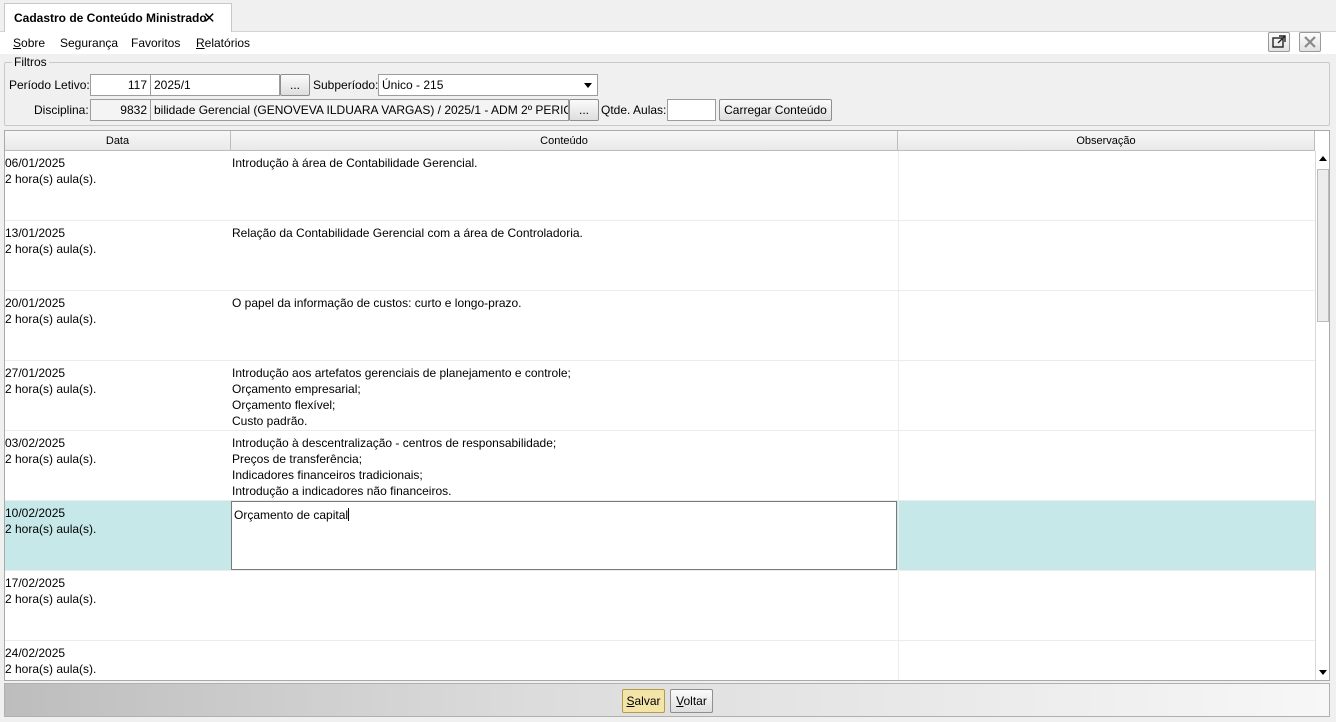 The width and height of the screenshot is (1336, 722). Describe the element at coordinates (1323, 672) in the screenshot. I see `scroll-down-icon` at that location.